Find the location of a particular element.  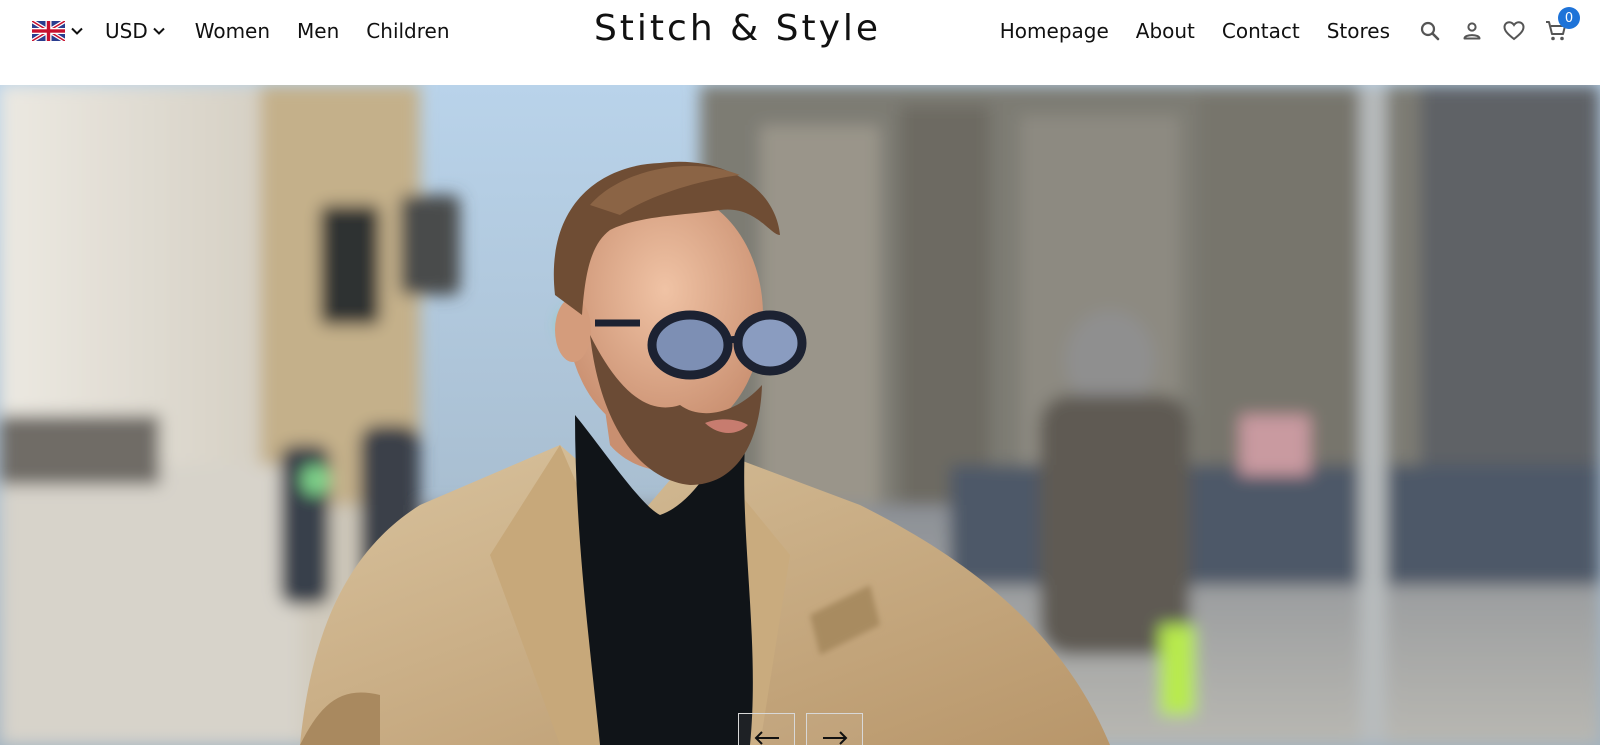

cart-count-badge: 0 is located at coordinates (1569, 18).